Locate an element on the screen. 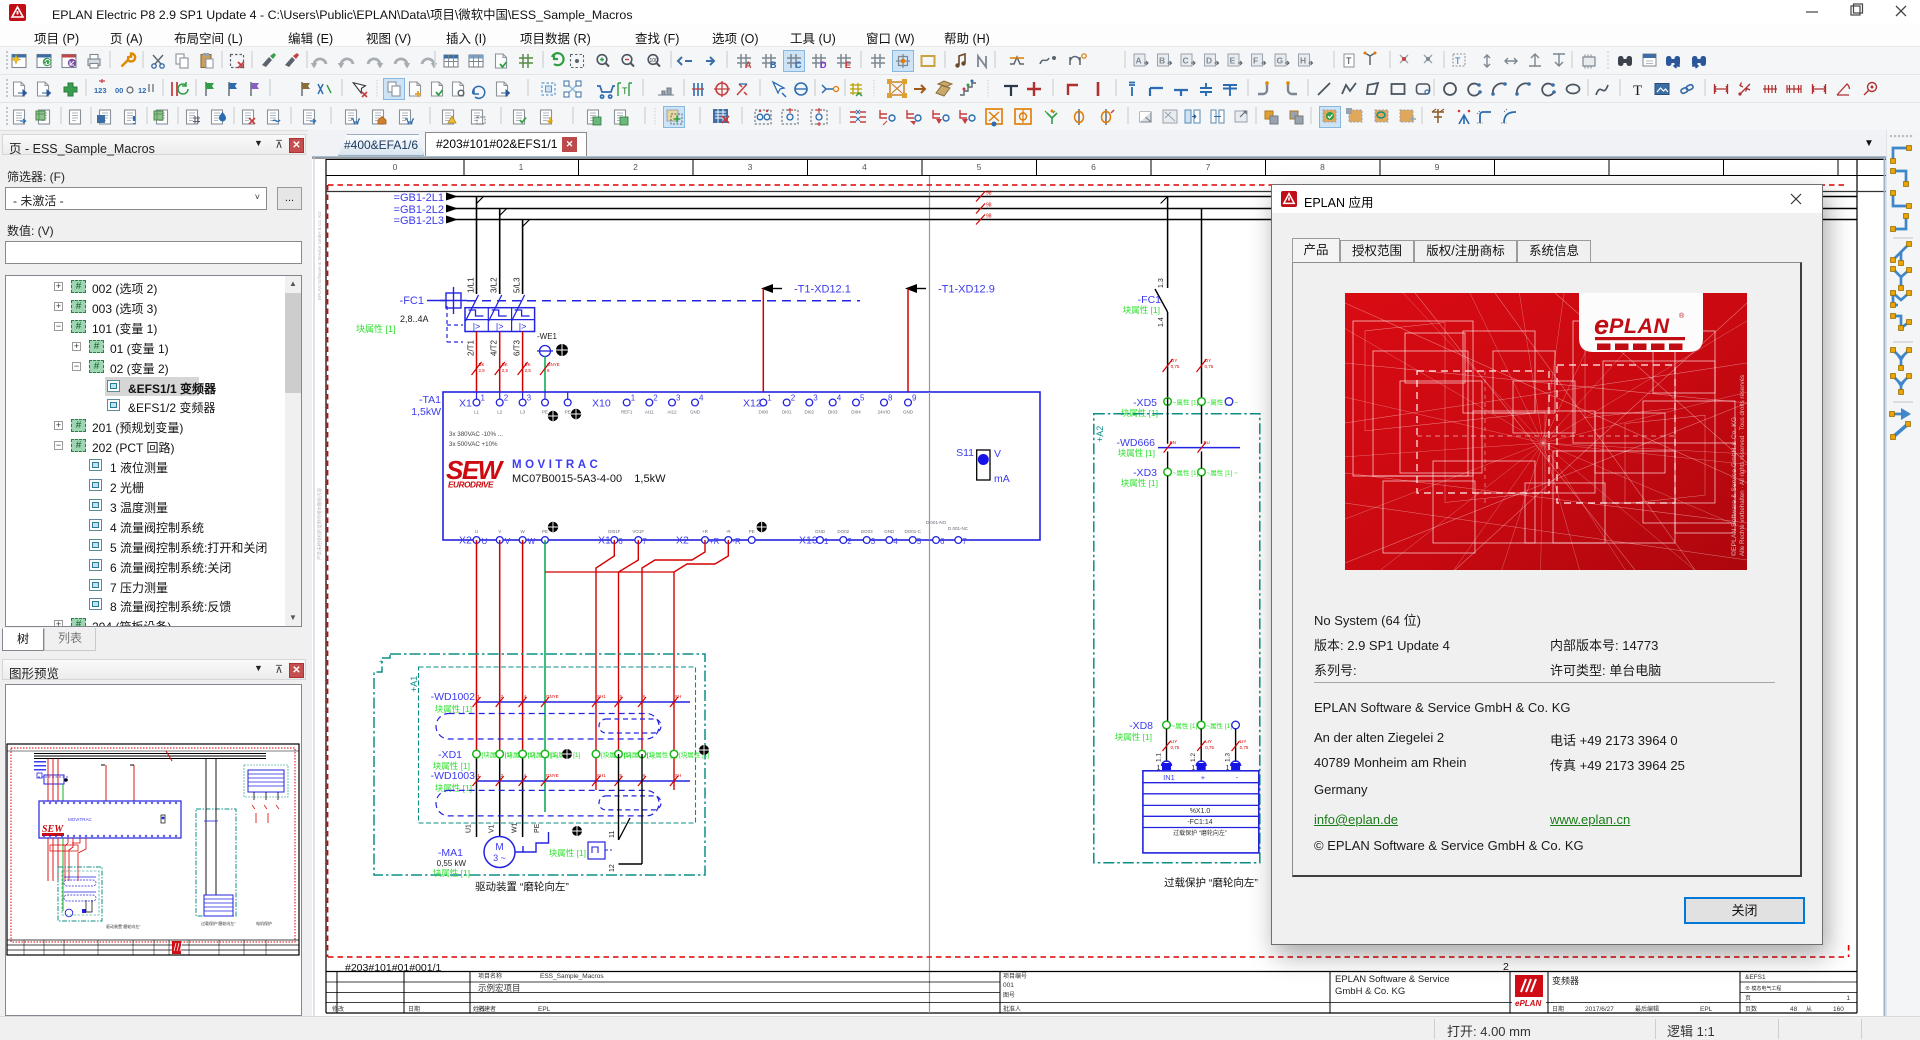 This screenshot has width=1920, height=1040. svg-text: -TA1 is located at coordinates (430, 400).